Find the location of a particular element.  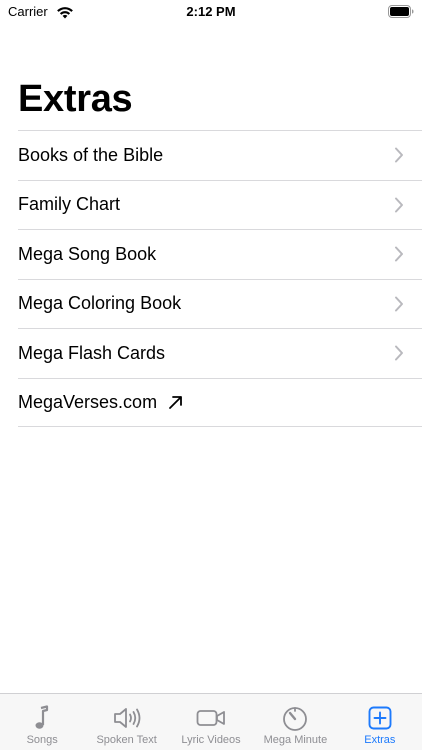

tab-label: Mega Minute is located at coordinates (295, 740).